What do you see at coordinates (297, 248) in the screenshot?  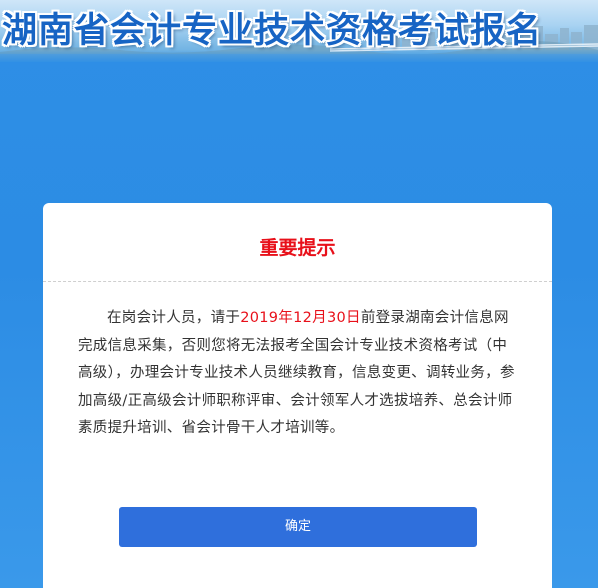 I see `dialog-title: 重要提示` at bounding box center [297, 248].